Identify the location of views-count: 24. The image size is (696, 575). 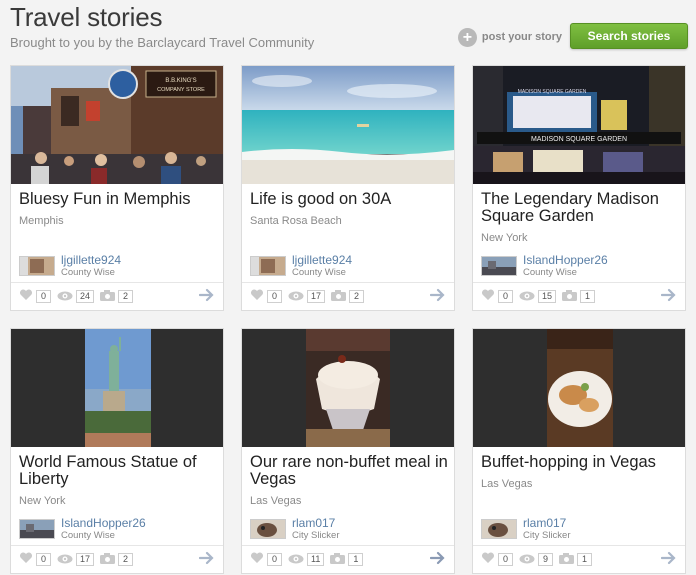
(85, 296).